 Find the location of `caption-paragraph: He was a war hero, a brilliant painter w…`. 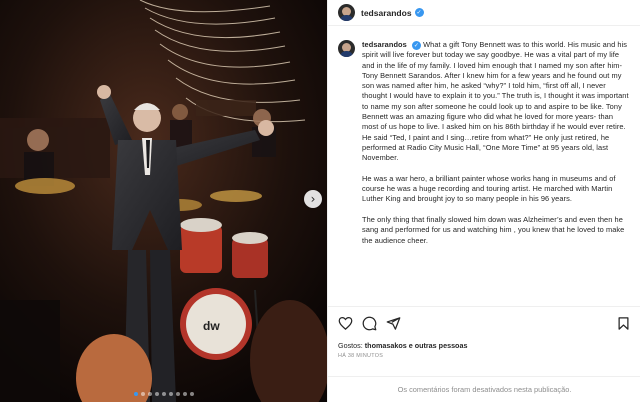

caption-paragraph: He was a war hero, a brilliant painter w… is located at coordinates (489, 188).